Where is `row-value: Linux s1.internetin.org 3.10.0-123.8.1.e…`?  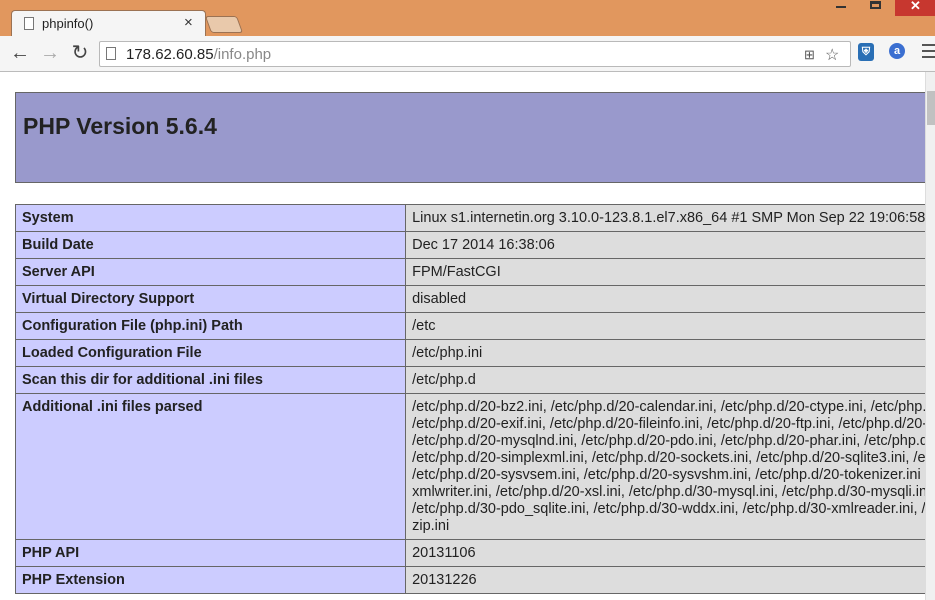
row-value: Linux s1.internetin.org 3.10.0-123.8.1.e… is located at coordinates (670, 218).